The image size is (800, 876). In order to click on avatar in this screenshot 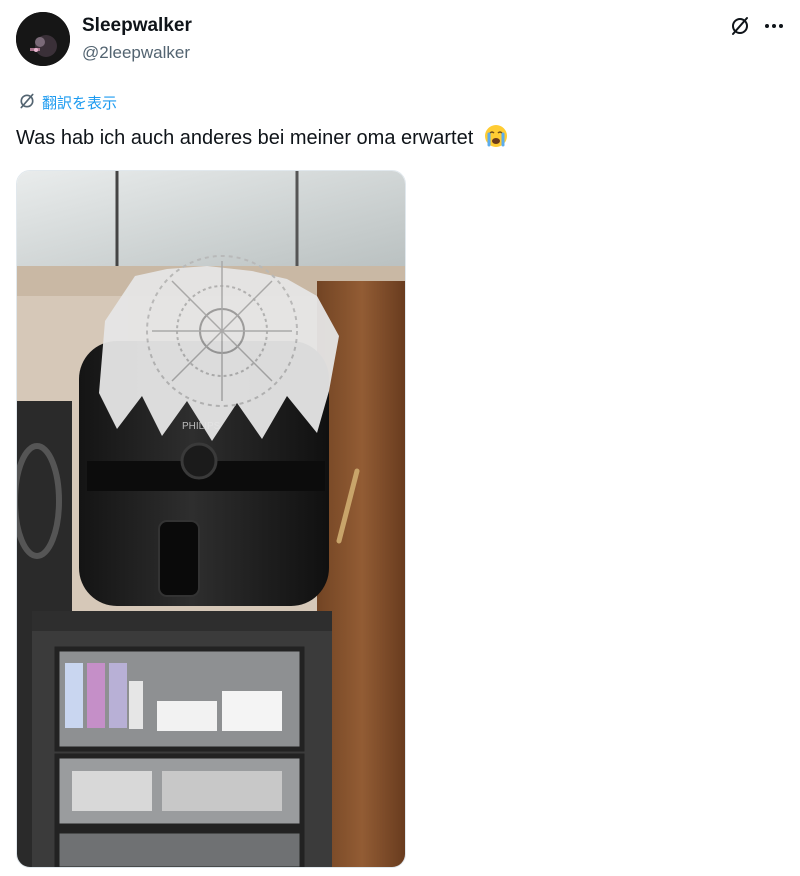, I will do `click(43, 39)`.